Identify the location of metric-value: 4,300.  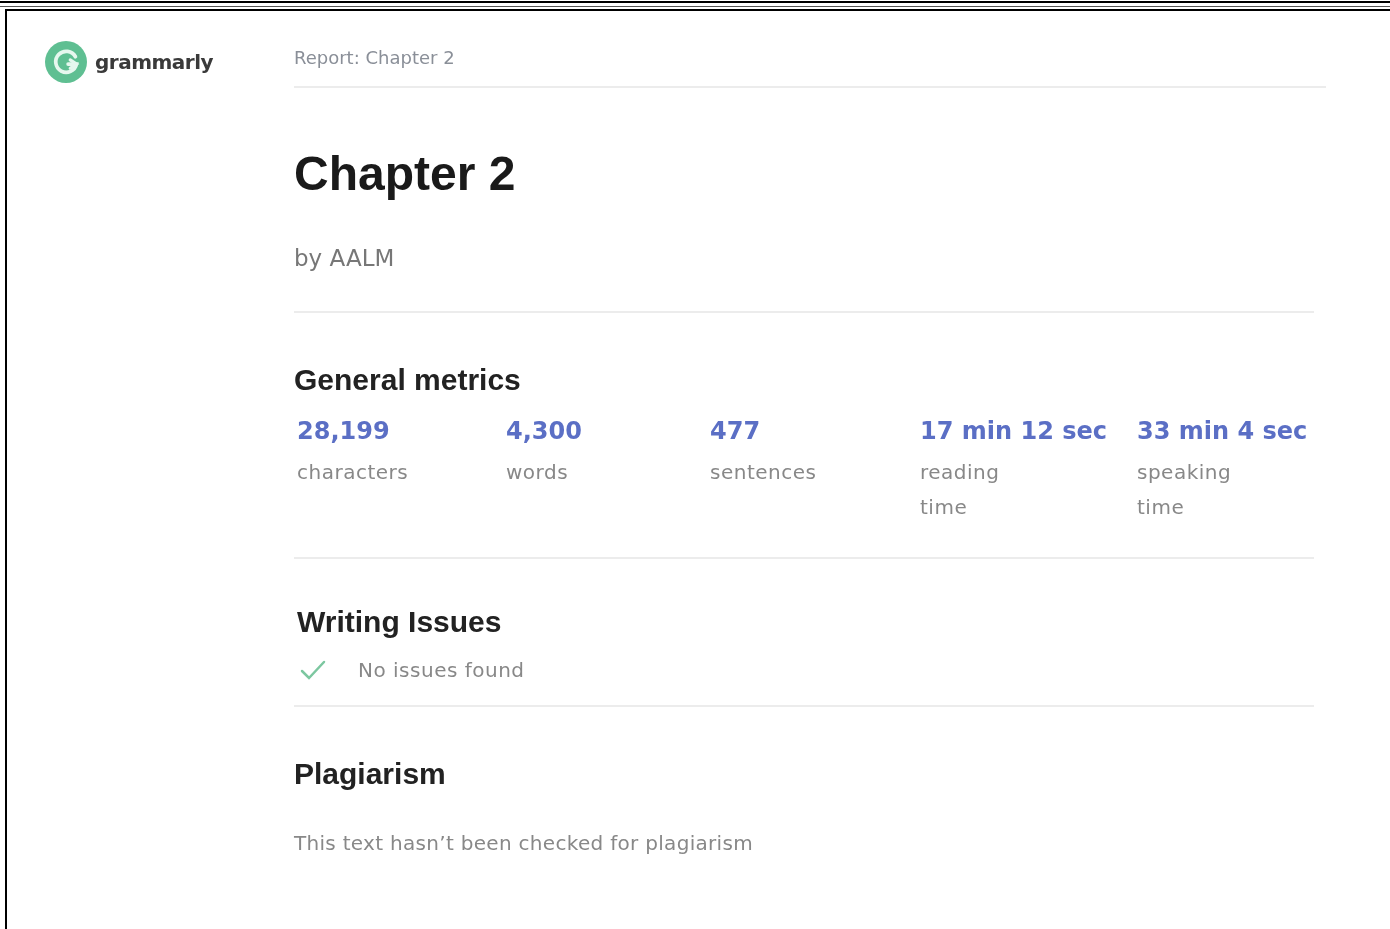
(544, 431).